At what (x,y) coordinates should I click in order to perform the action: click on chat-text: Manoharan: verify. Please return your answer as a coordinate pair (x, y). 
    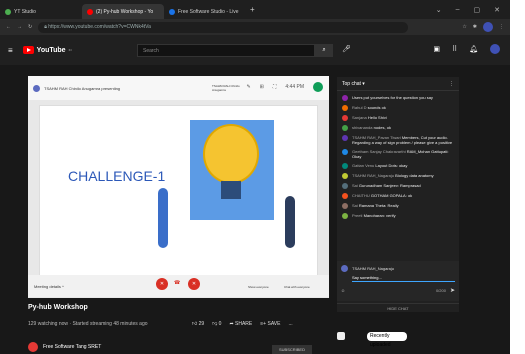
    Looking at the image, I should click on (379, 215).